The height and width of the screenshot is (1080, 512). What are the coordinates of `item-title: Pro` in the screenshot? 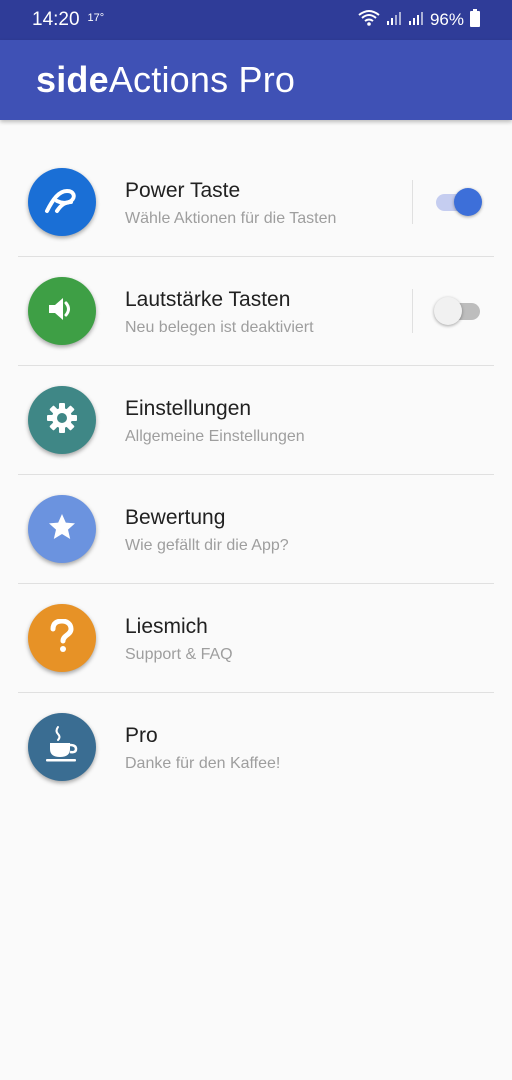 It's located at (141, 735).